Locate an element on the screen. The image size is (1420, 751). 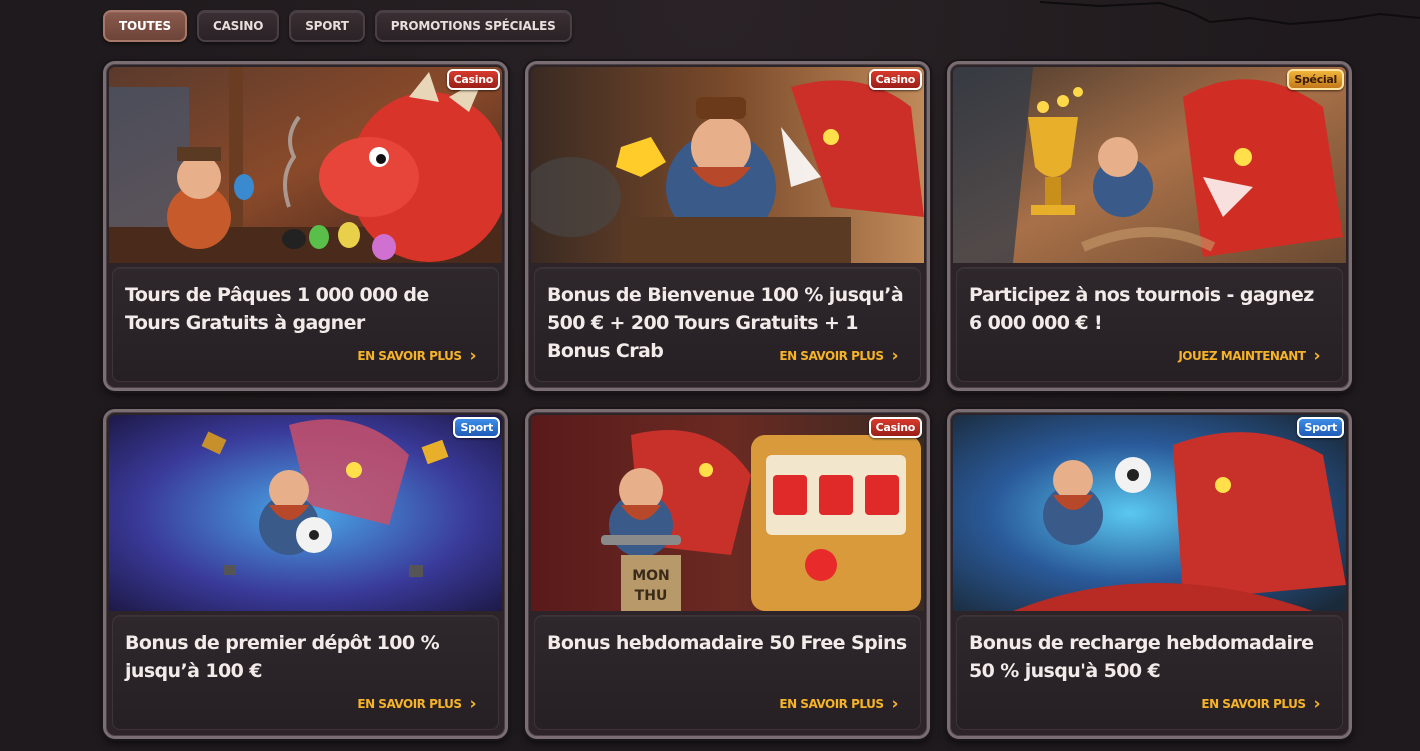
cta-label: JOUEZ MAINTENANT is located at coordinates (1242, 356).